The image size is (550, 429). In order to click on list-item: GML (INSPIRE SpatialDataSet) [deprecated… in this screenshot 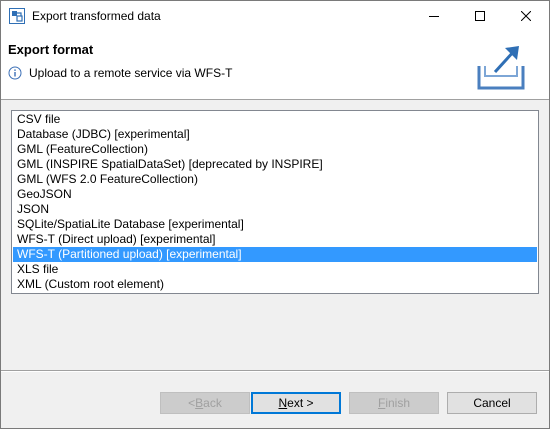, I will do `click(275, 164)`.